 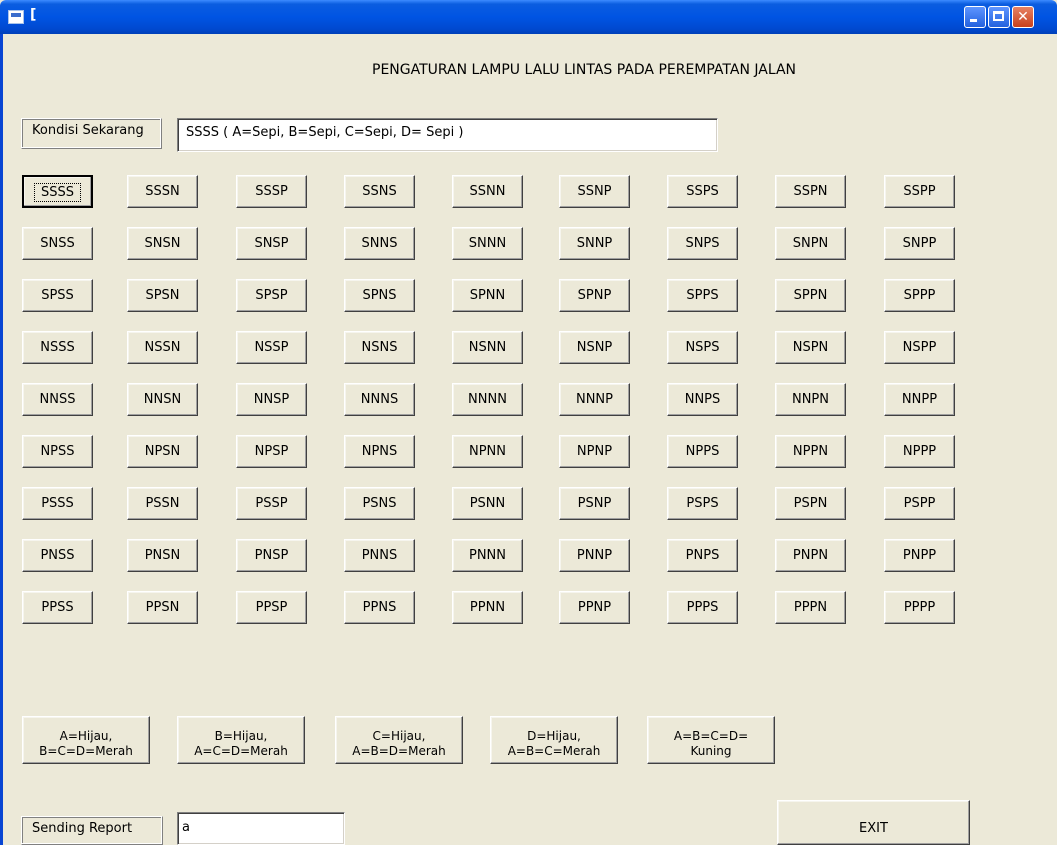 I want to click on state-button-npnp: NPNP, so click(x=594, y=451).